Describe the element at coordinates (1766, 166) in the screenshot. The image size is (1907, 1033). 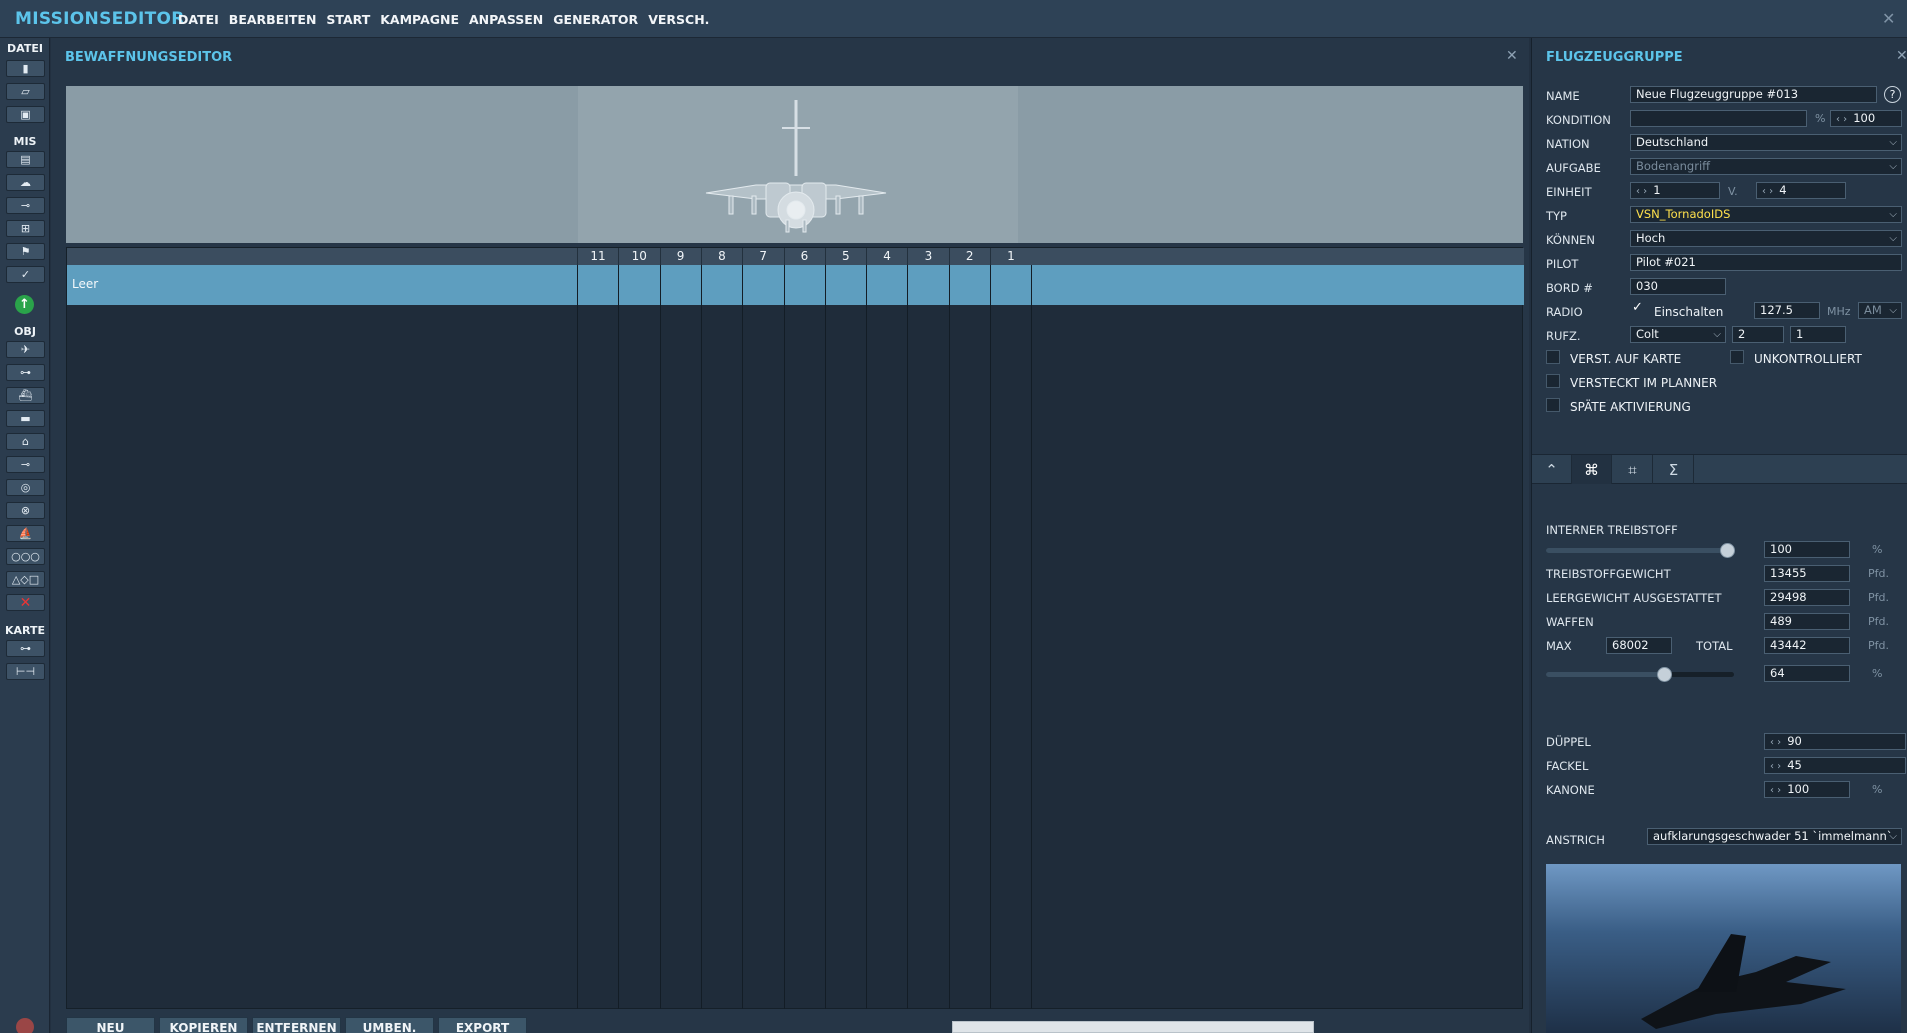
I see `task-select: Bodenangriff ⌵` at that location.